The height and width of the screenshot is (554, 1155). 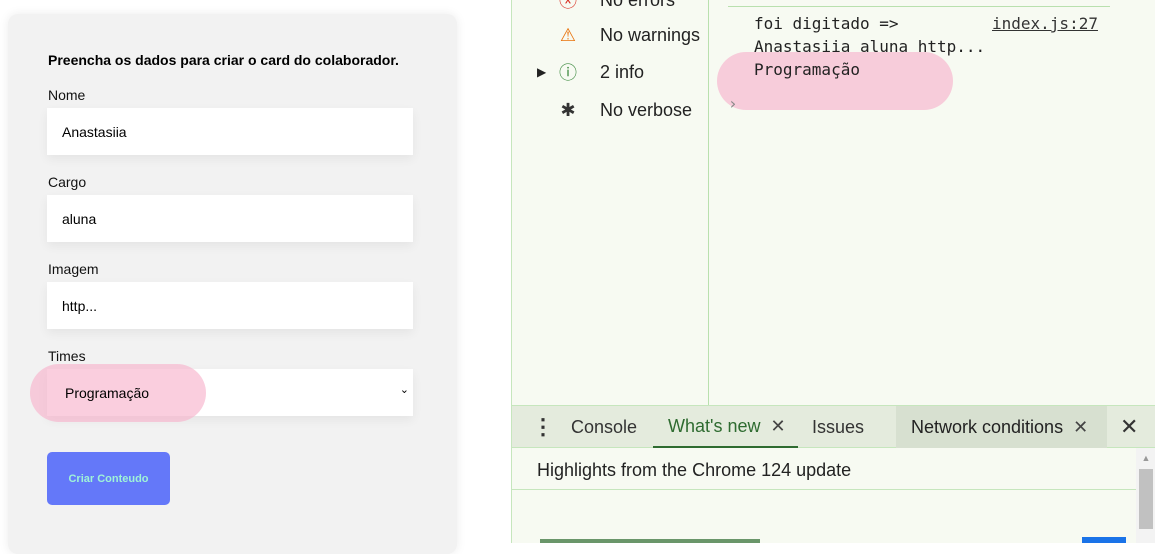 I want to click on sidebar-item-verbose: ✱ No verbose, so click(x=624, y=110).